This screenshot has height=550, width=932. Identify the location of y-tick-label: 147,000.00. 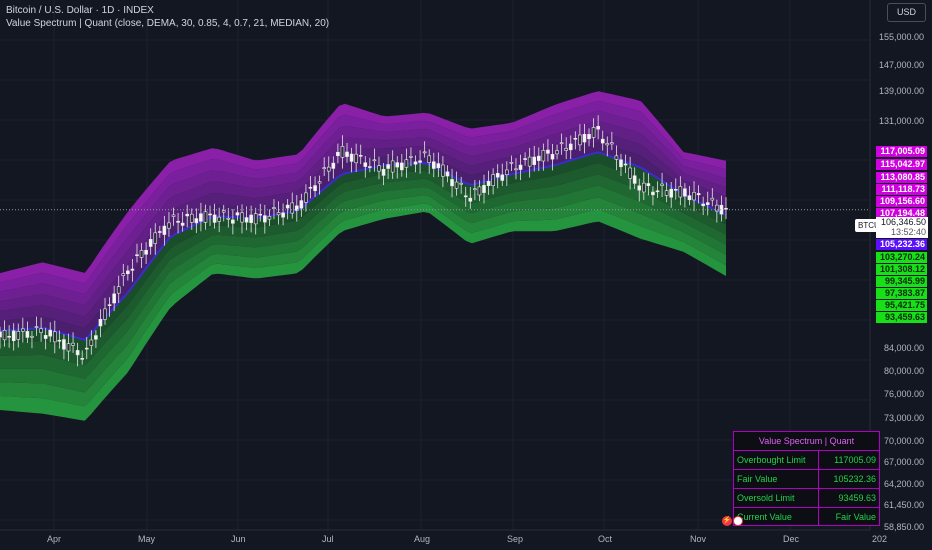
(901, 65).